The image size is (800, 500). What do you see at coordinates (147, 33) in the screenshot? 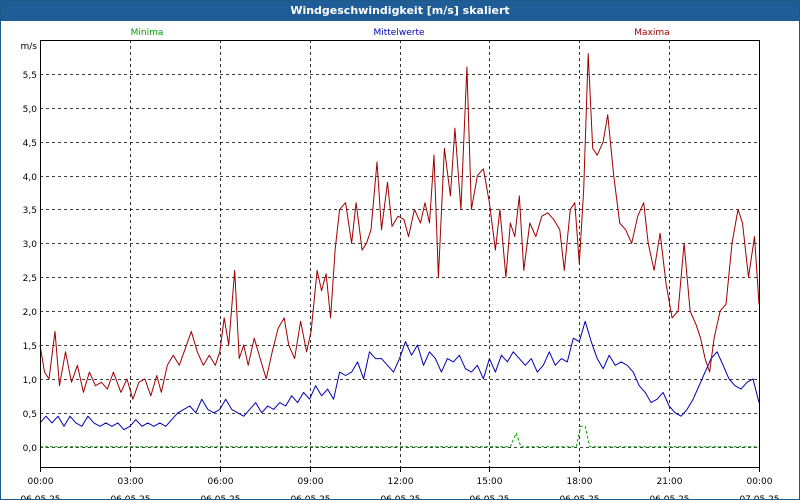
I see `legend-minima: Minima` at bounding box center [147, 33].